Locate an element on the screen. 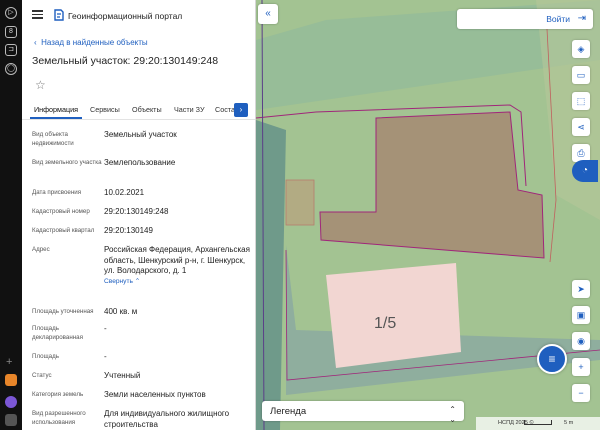 Image resolution: width=600 pixels, height=430 pixels. detail-value: Учтенный is located at coordinates (122, 375).